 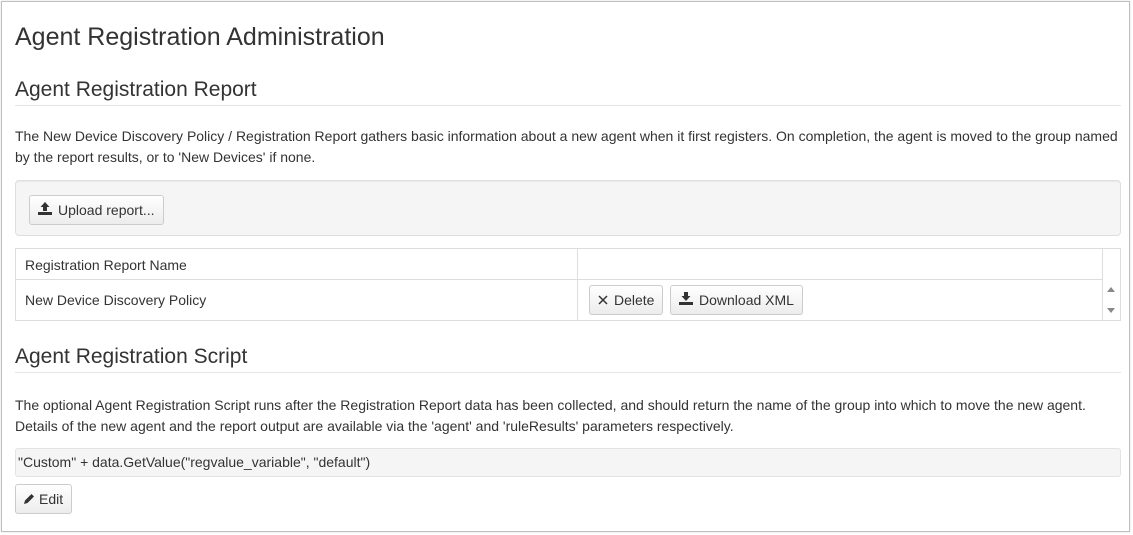 I want to click on edit-script-button: Edit, so click(x=44, y=499).